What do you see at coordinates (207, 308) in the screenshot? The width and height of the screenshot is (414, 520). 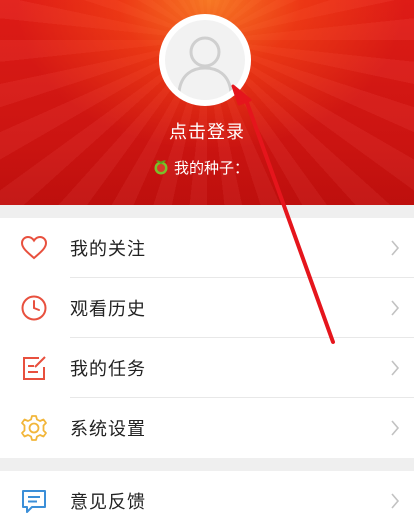 I see `menu-item-watch-history: 观看历史` at bounding box center [207, 308].